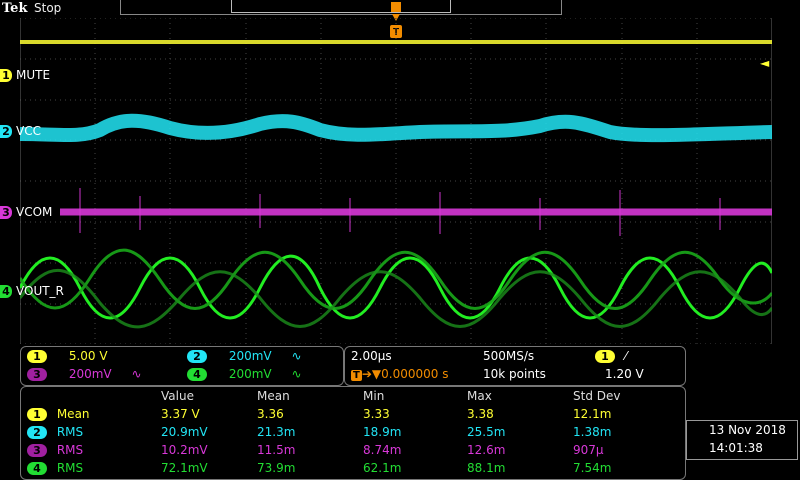 The image size is (800, 480). I want to click on measure-type: Mean, so click(73, 414).